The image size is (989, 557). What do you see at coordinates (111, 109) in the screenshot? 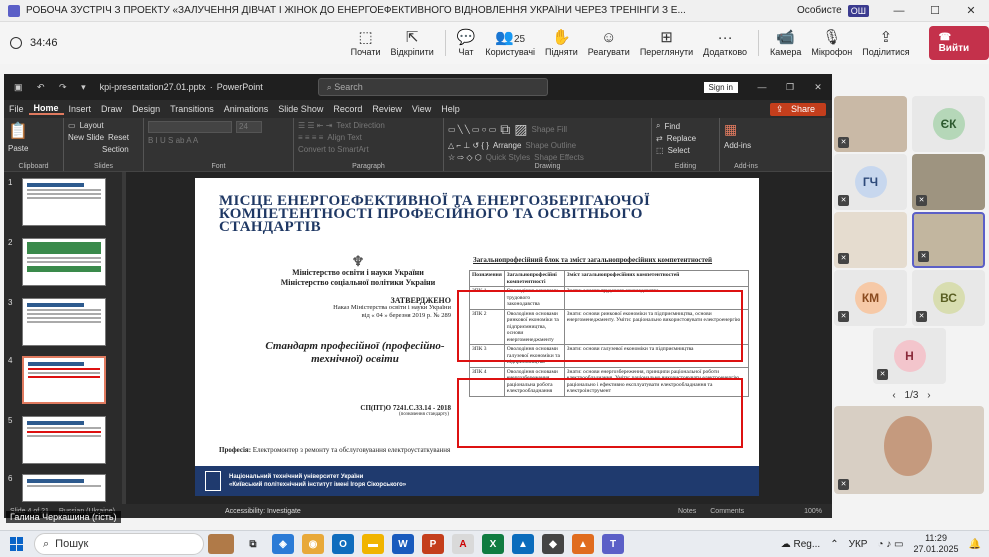
I see `tab-draw: Draw` at bounding box center [111, 109].